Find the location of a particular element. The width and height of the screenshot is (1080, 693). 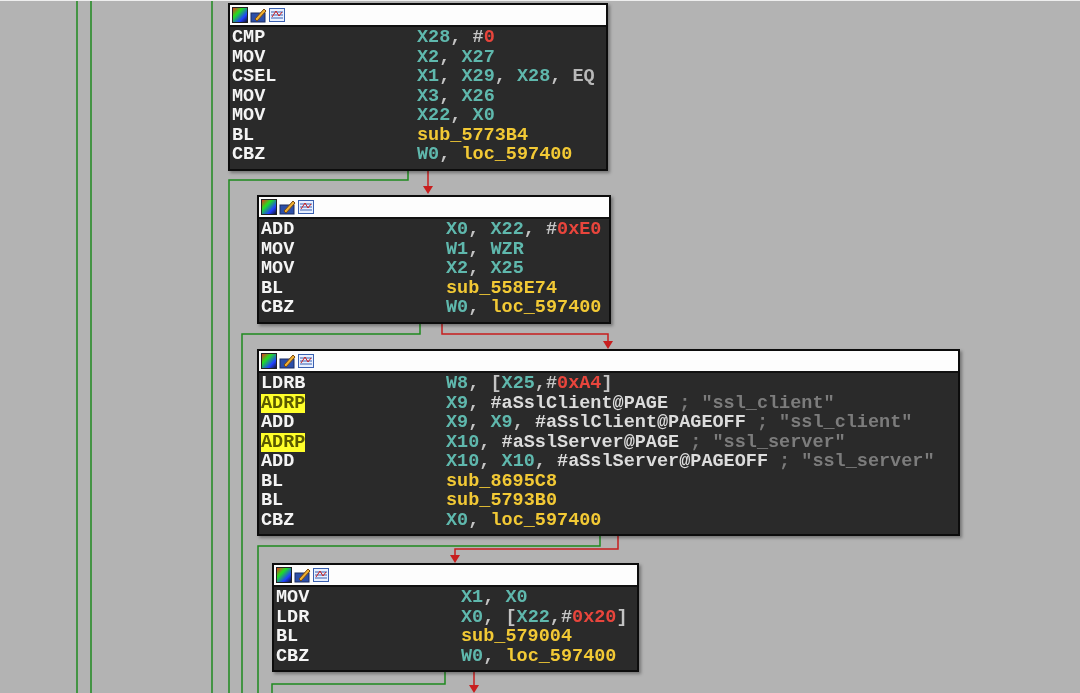

instruction-operands: W8, [X25,#0xA4] is located at coordinates (529, 384).